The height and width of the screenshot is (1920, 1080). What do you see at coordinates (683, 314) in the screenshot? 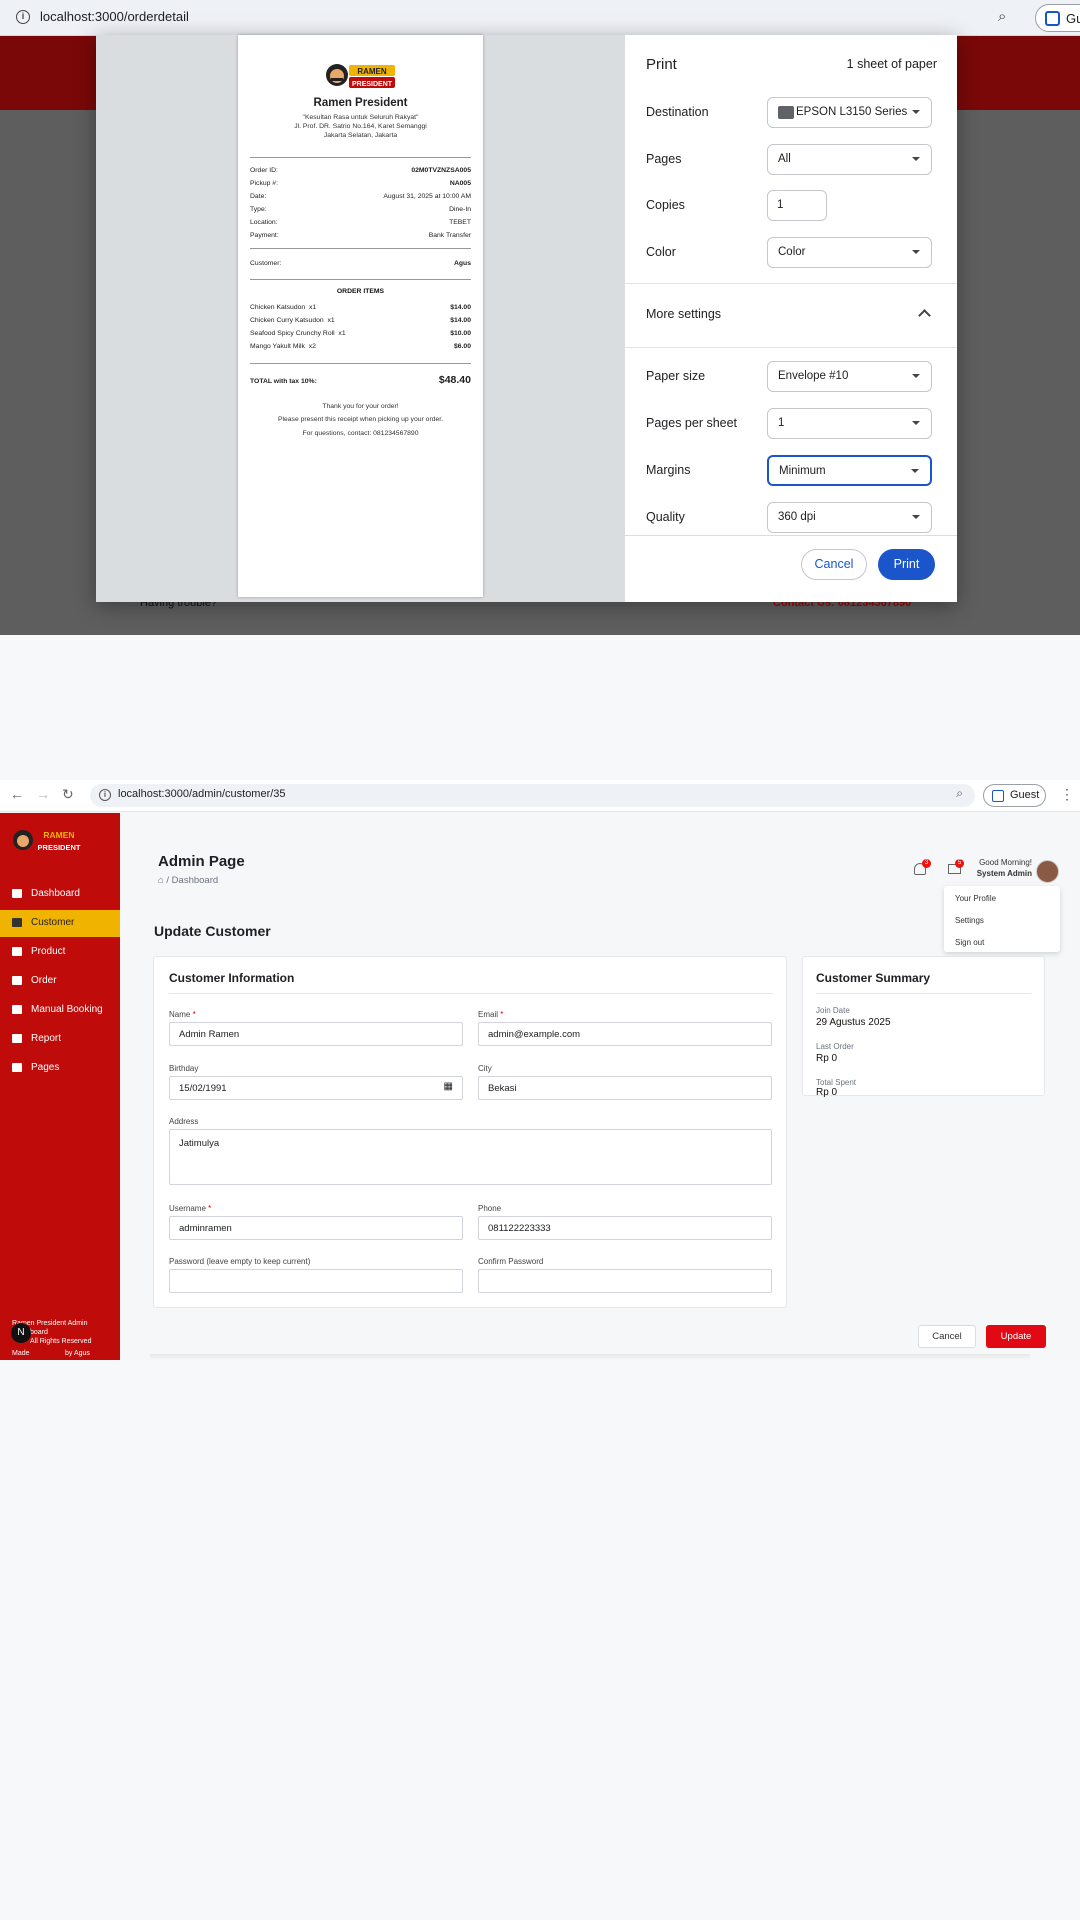
I see `more-settings-toggle: More settings` at bounding box center [683, 314].